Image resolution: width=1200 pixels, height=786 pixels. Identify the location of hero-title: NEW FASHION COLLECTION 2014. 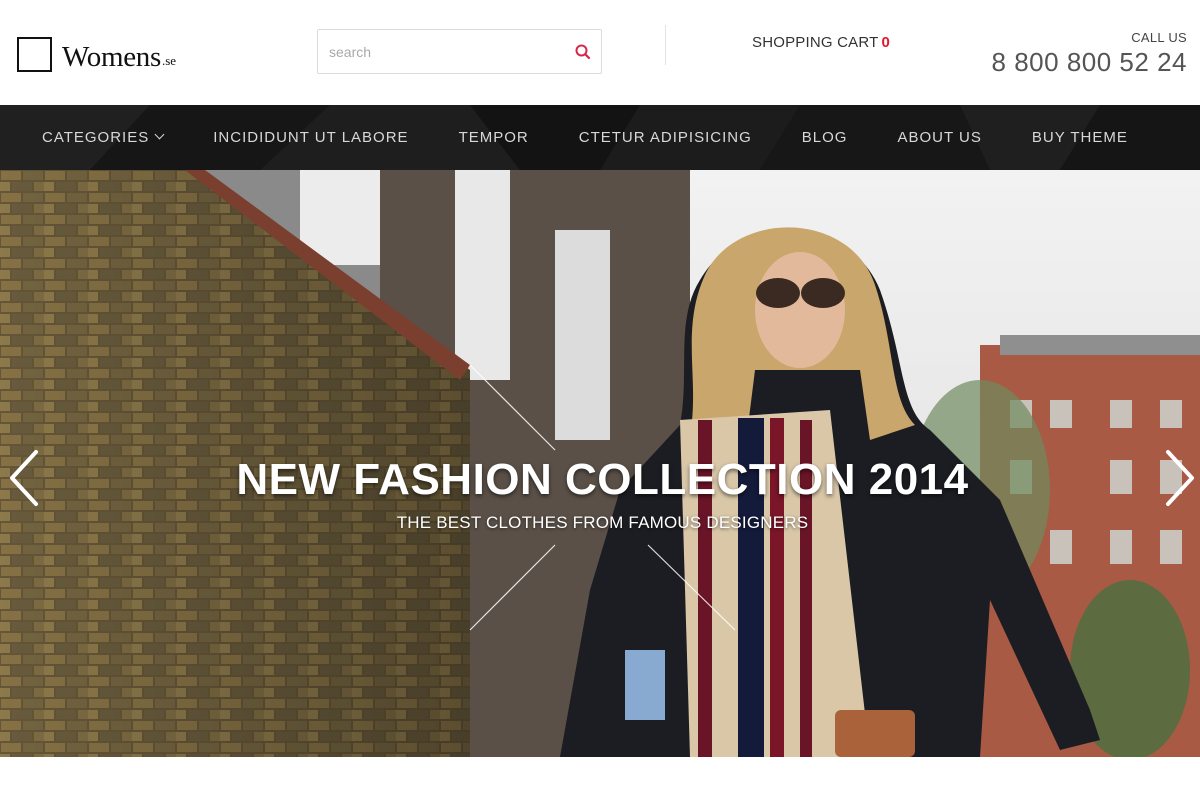
(602, 479).